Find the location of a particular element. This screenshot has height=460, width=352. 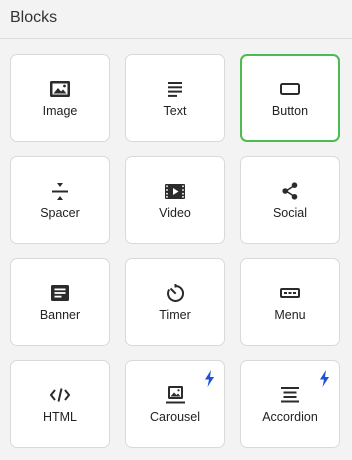

carousel-icon is located at coordinates (175, 395).